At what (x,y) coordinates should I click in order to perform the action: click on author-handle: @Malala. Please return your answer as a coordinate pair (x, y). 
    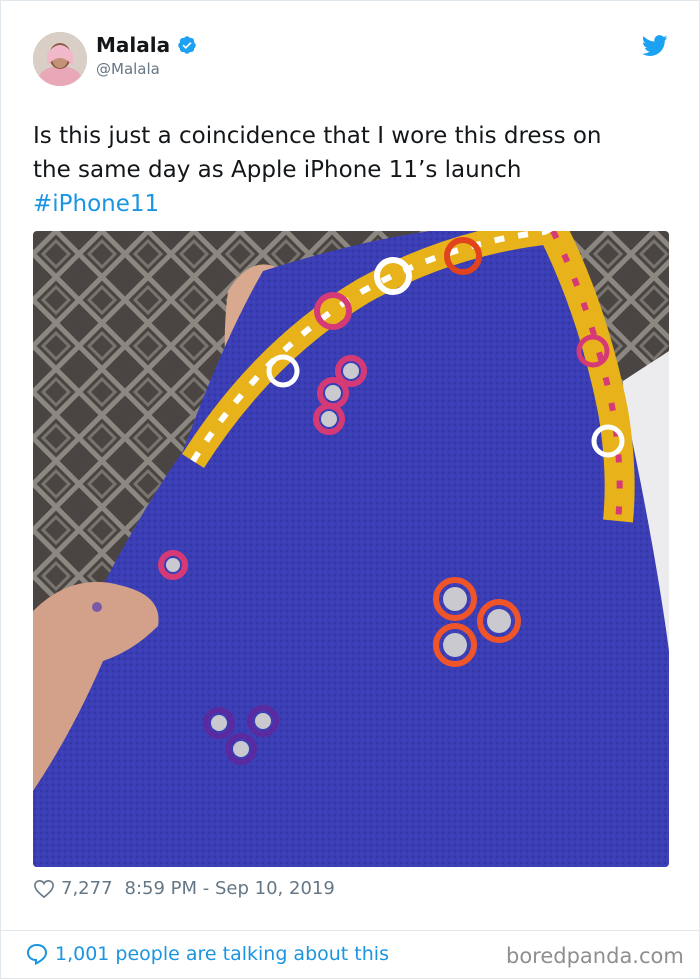
    Looking at the image, I should click on (128, 69).